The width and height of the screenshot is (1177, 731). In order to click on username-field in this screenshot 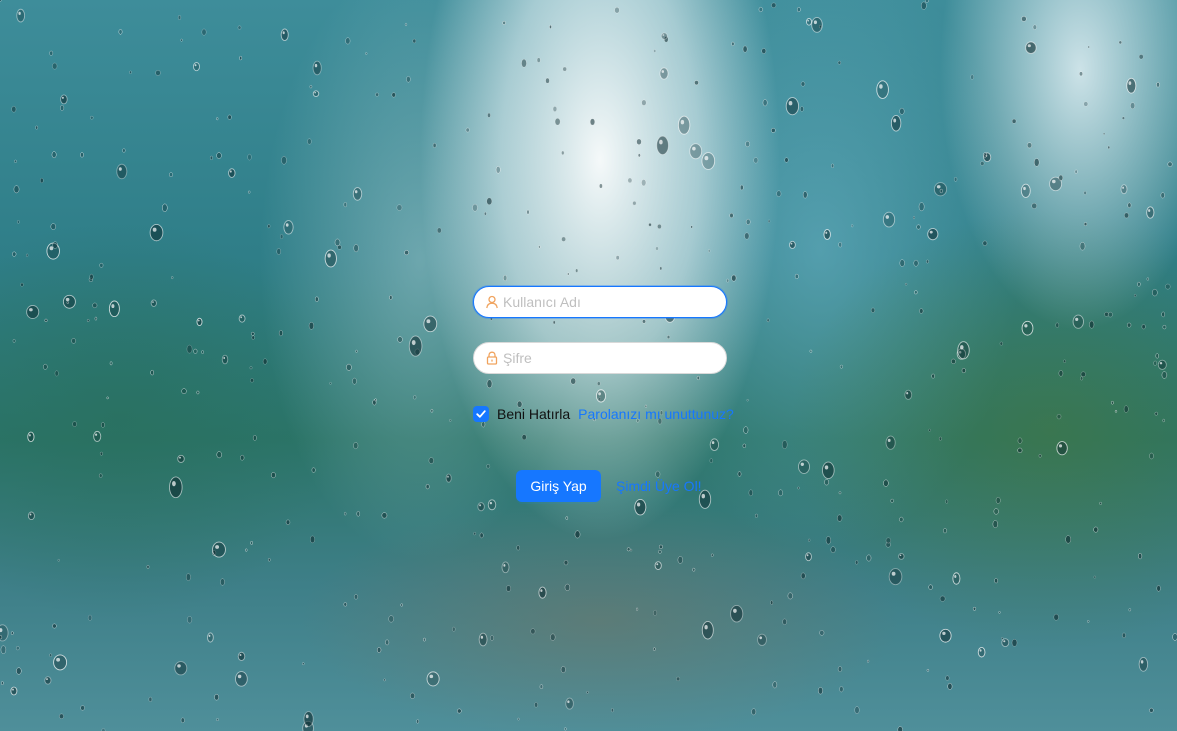, I will do `click(600, 302)`.